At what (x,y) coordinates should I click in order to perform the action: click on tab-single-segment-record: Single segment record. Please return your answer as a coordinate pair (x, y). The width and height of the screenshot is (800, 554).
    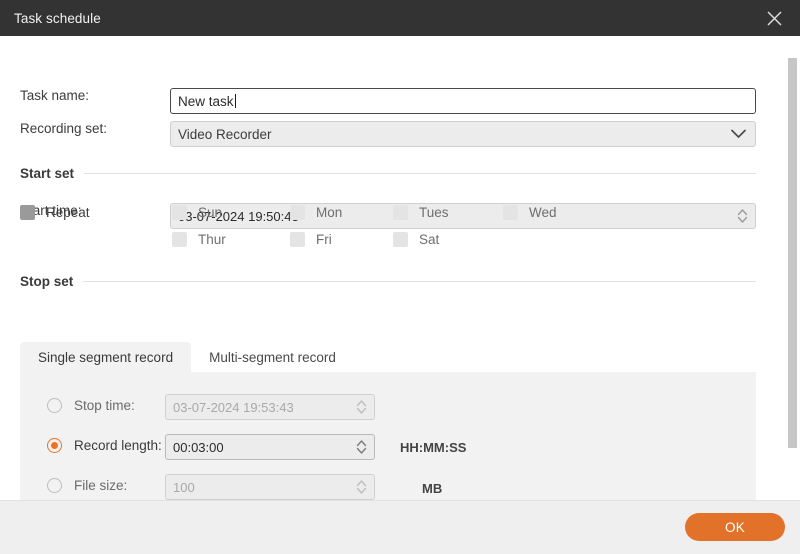
    Looking at the image, I should click on (106, 357).